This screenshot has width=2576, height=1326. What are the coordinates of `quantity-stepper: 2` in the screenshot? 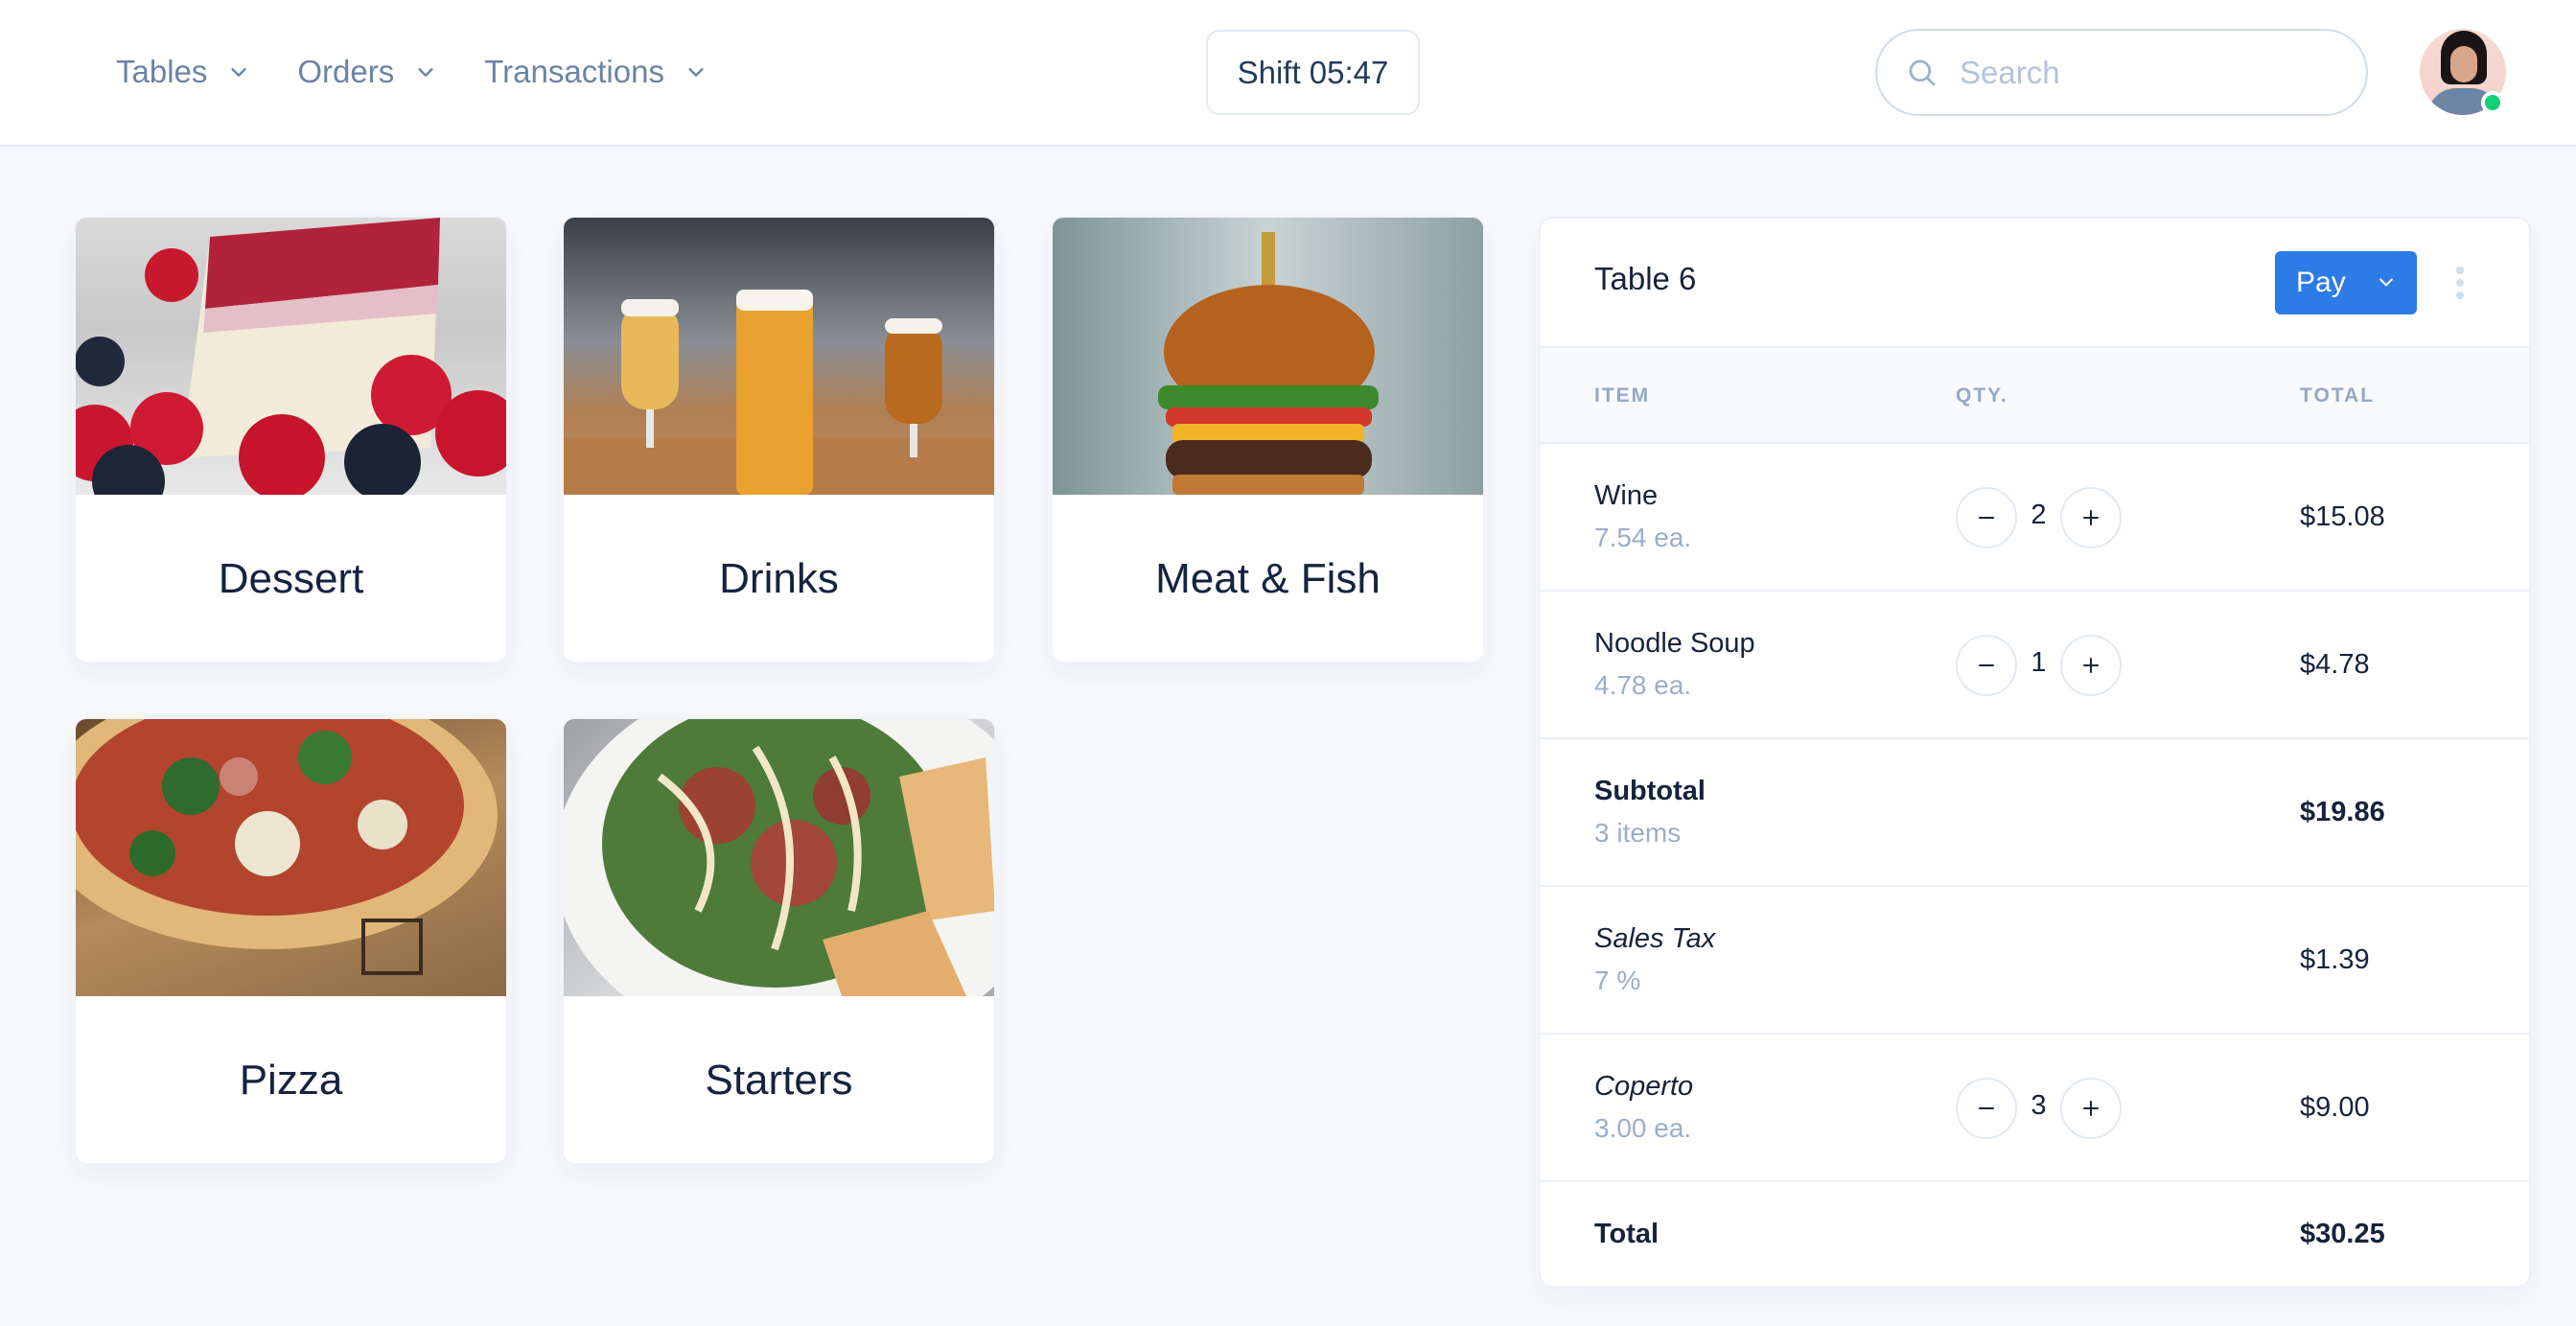 It's located at (2039, 517).